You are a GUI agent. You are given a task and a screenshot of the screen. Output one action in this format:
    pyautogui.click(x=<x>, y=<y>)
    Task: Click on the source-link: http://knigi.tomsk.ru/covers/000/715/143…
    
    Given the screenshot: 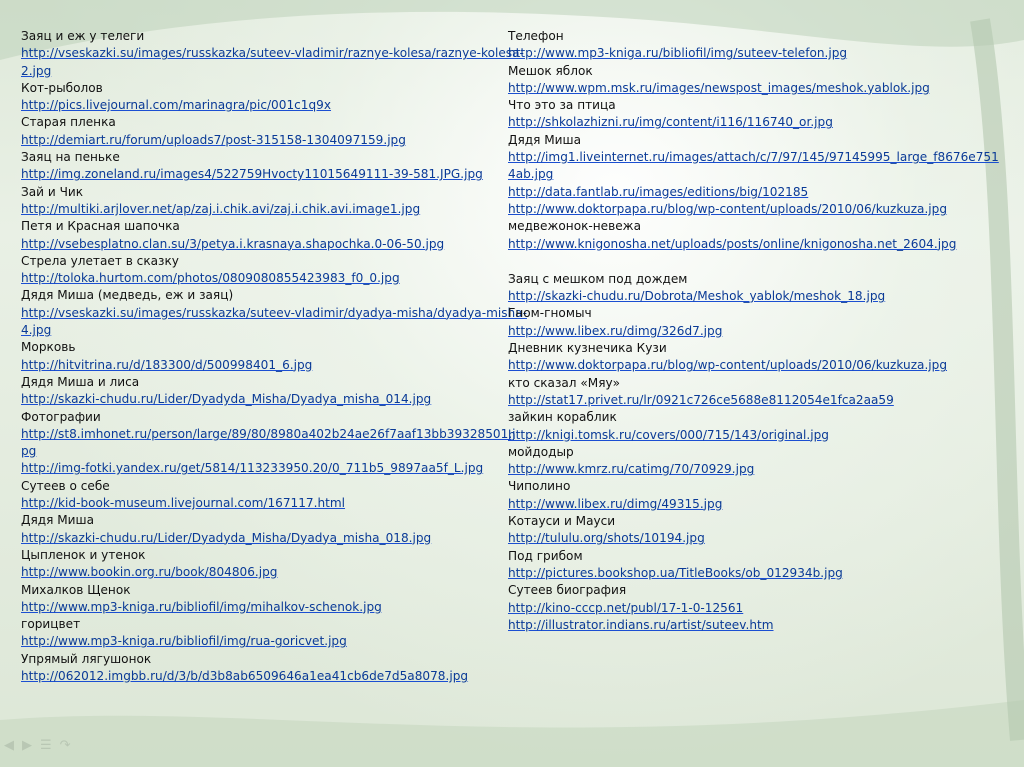 What is the action you would take?
    pyautogui.click(x=758, y=435)
    